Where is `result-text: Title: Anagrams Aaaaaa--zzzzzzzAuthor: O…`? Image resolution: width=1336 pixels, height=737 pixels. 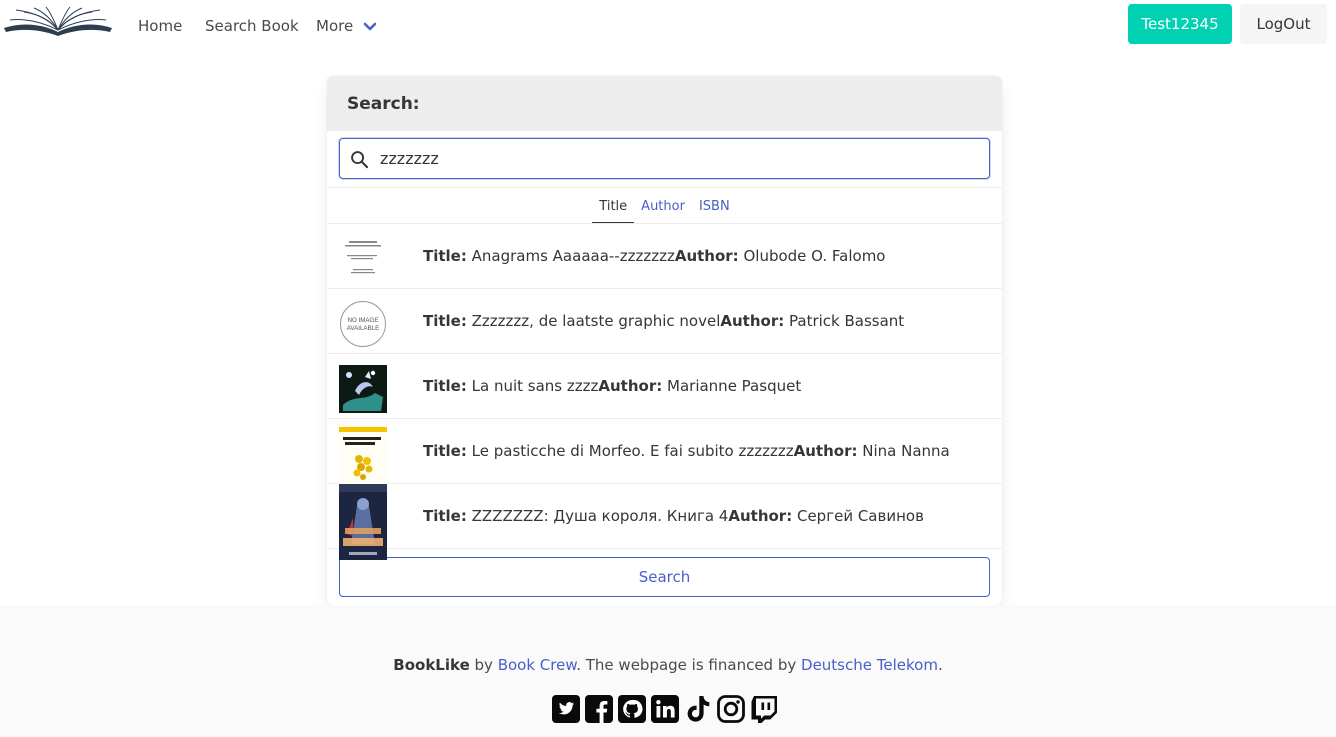 result-text: Title: Anagrams Aaaaaa--zzzzzzzAuthor: O… is located at coordinates (654, 256).